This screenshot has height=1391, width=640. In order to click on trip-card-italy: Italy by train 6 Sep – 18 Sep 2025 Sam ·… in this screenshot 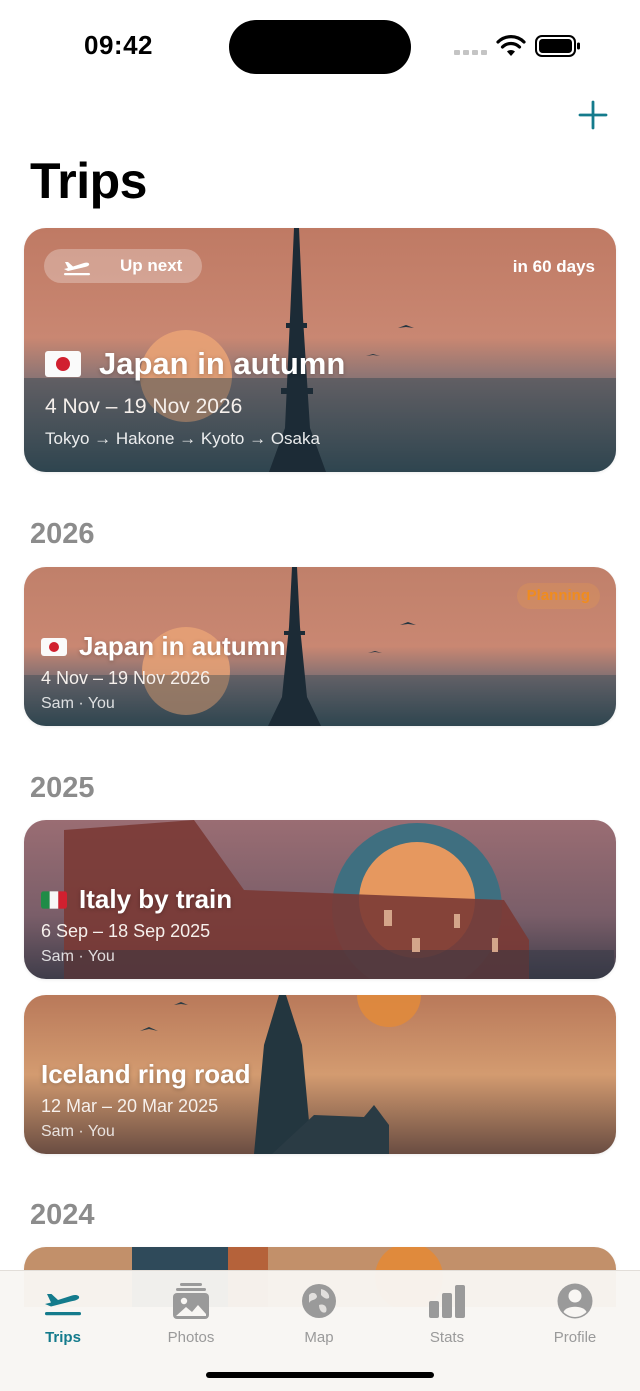, I will do `click(320, 899)`.